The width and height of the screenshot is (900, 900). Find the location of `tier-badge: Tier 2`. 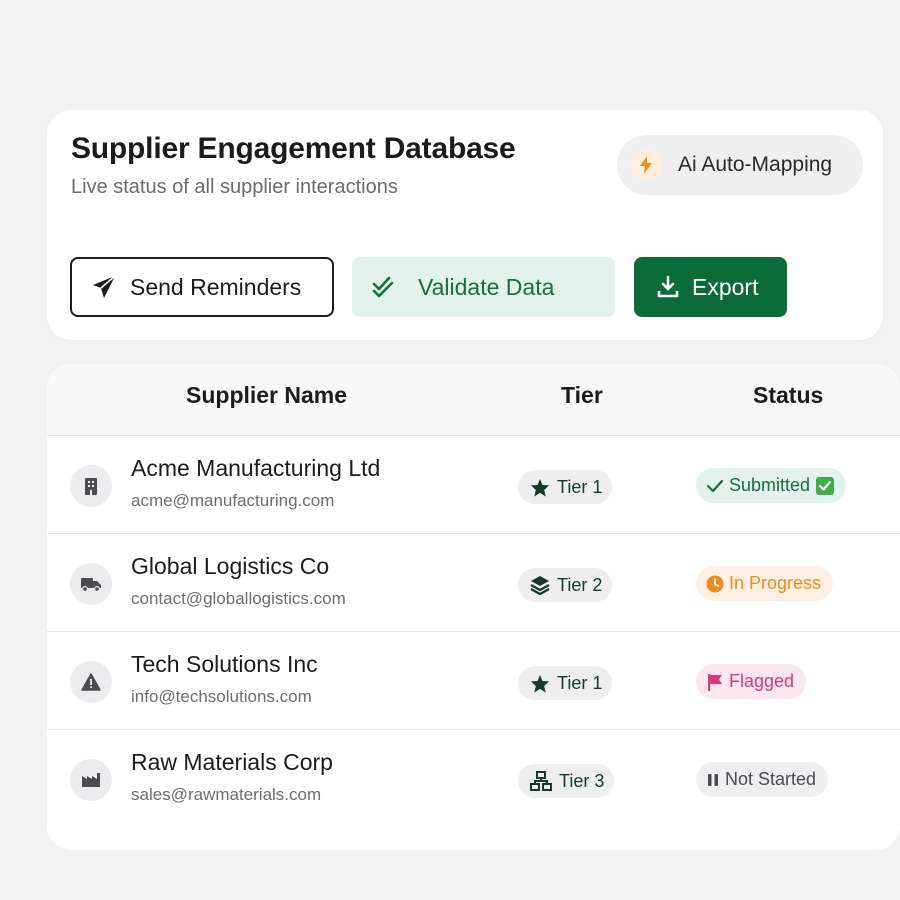

tier-badge: Tier 2 is located at coordinates (565, 585).